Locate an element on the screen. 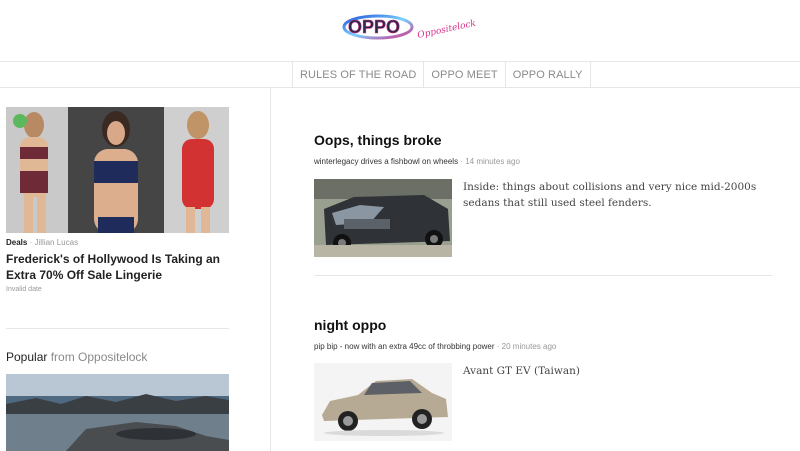 The image size is (800, 451). top-nav: RULES OF THE ROAD OPPO MEET OPPO RALLY is located at coordinates (400, 75).